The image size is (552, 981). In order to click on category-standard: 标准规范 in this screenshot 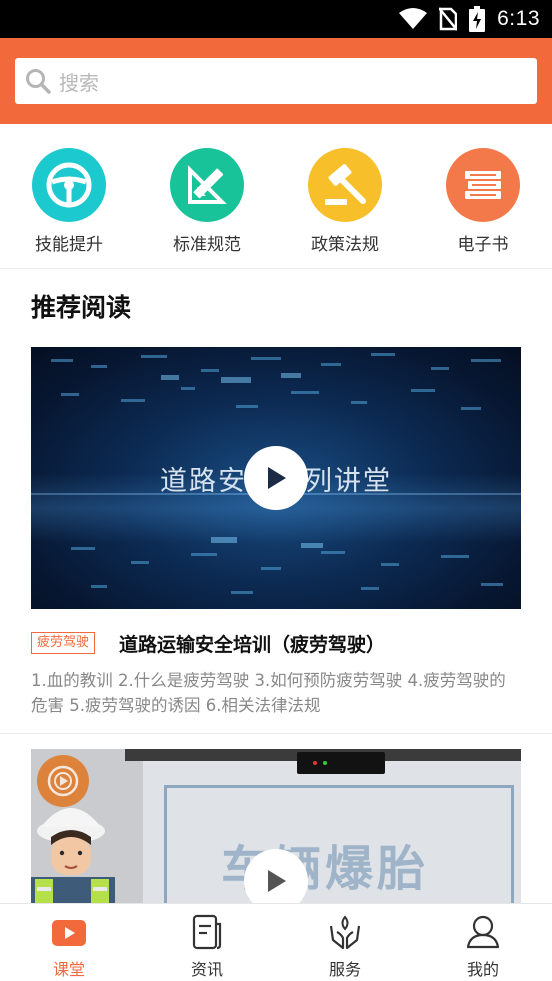, I will do `click(207, 201)`.